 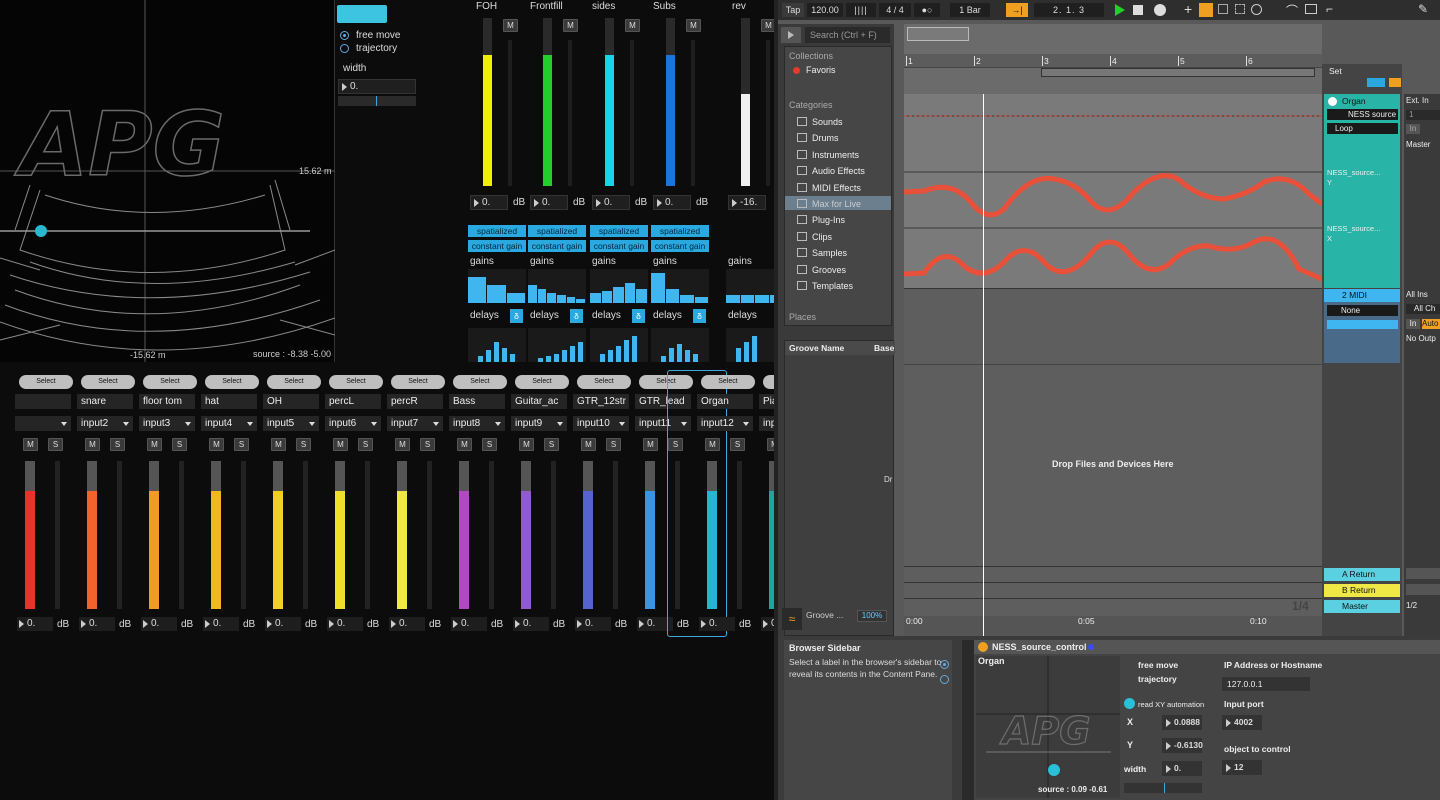 What do you see at coordinates (402, 444) in the screenshot?
I see `channel-mute-button-6: M` at bounding box center [402, 444].